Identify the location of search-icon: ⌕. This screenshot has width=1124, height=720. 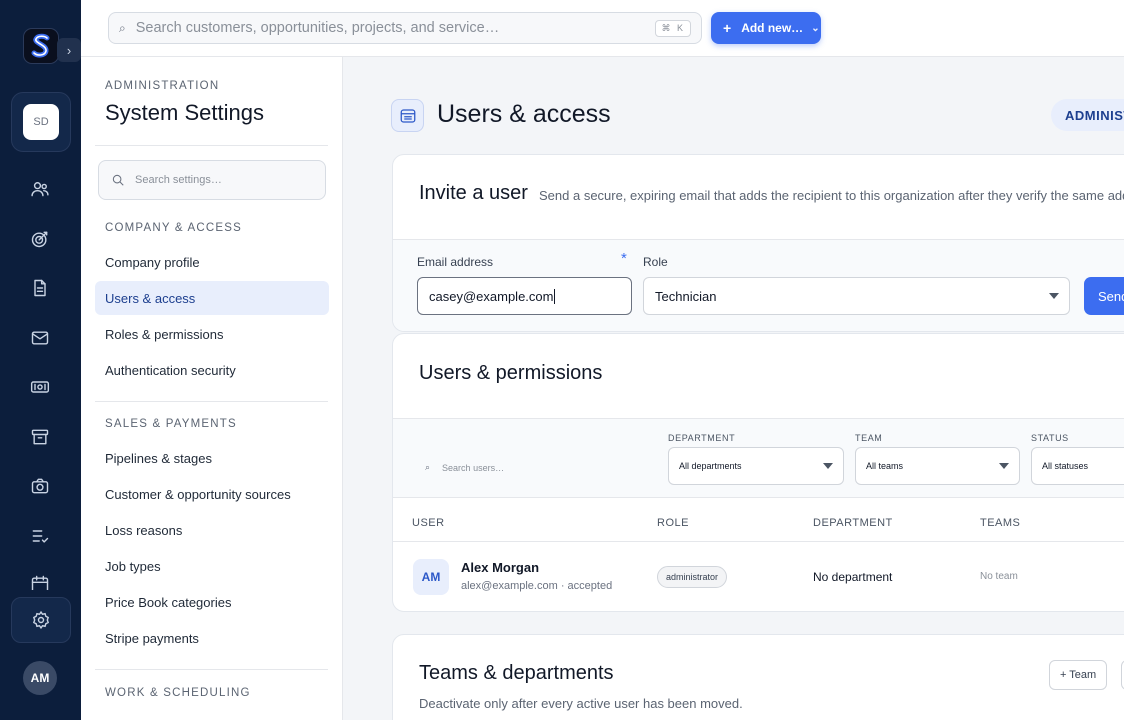
(428, 467).